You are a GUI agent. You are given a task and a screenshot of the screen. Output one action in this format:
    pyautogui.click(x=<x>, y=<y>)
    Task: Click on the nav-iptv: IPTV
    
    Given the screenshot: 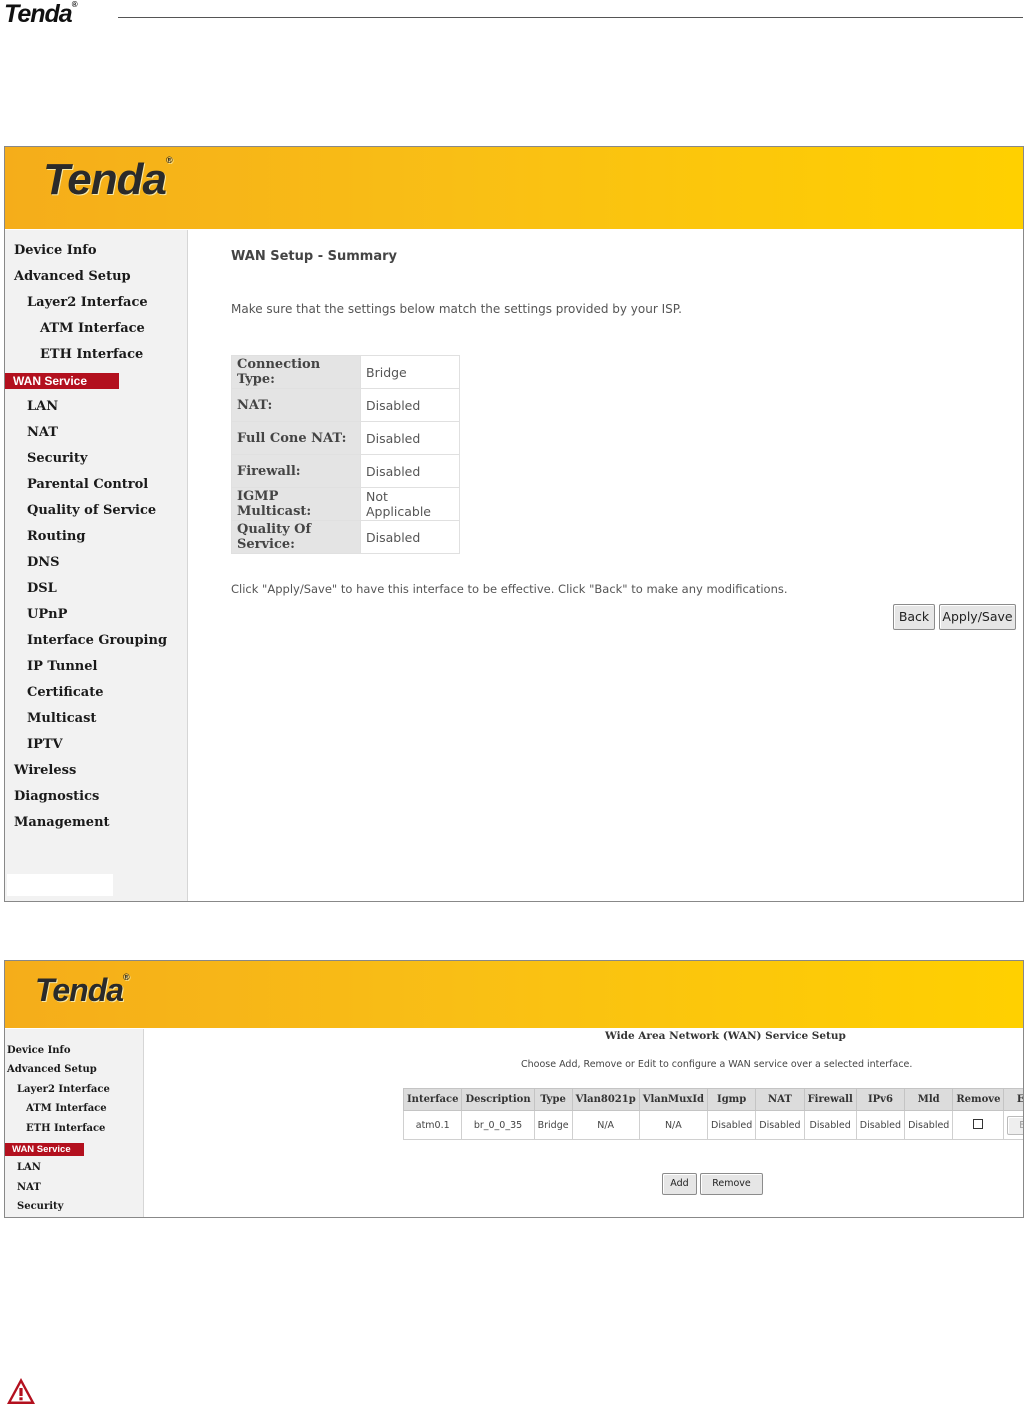 What is the action you would take?
    pyautogui.click(x=45, y=744)
    